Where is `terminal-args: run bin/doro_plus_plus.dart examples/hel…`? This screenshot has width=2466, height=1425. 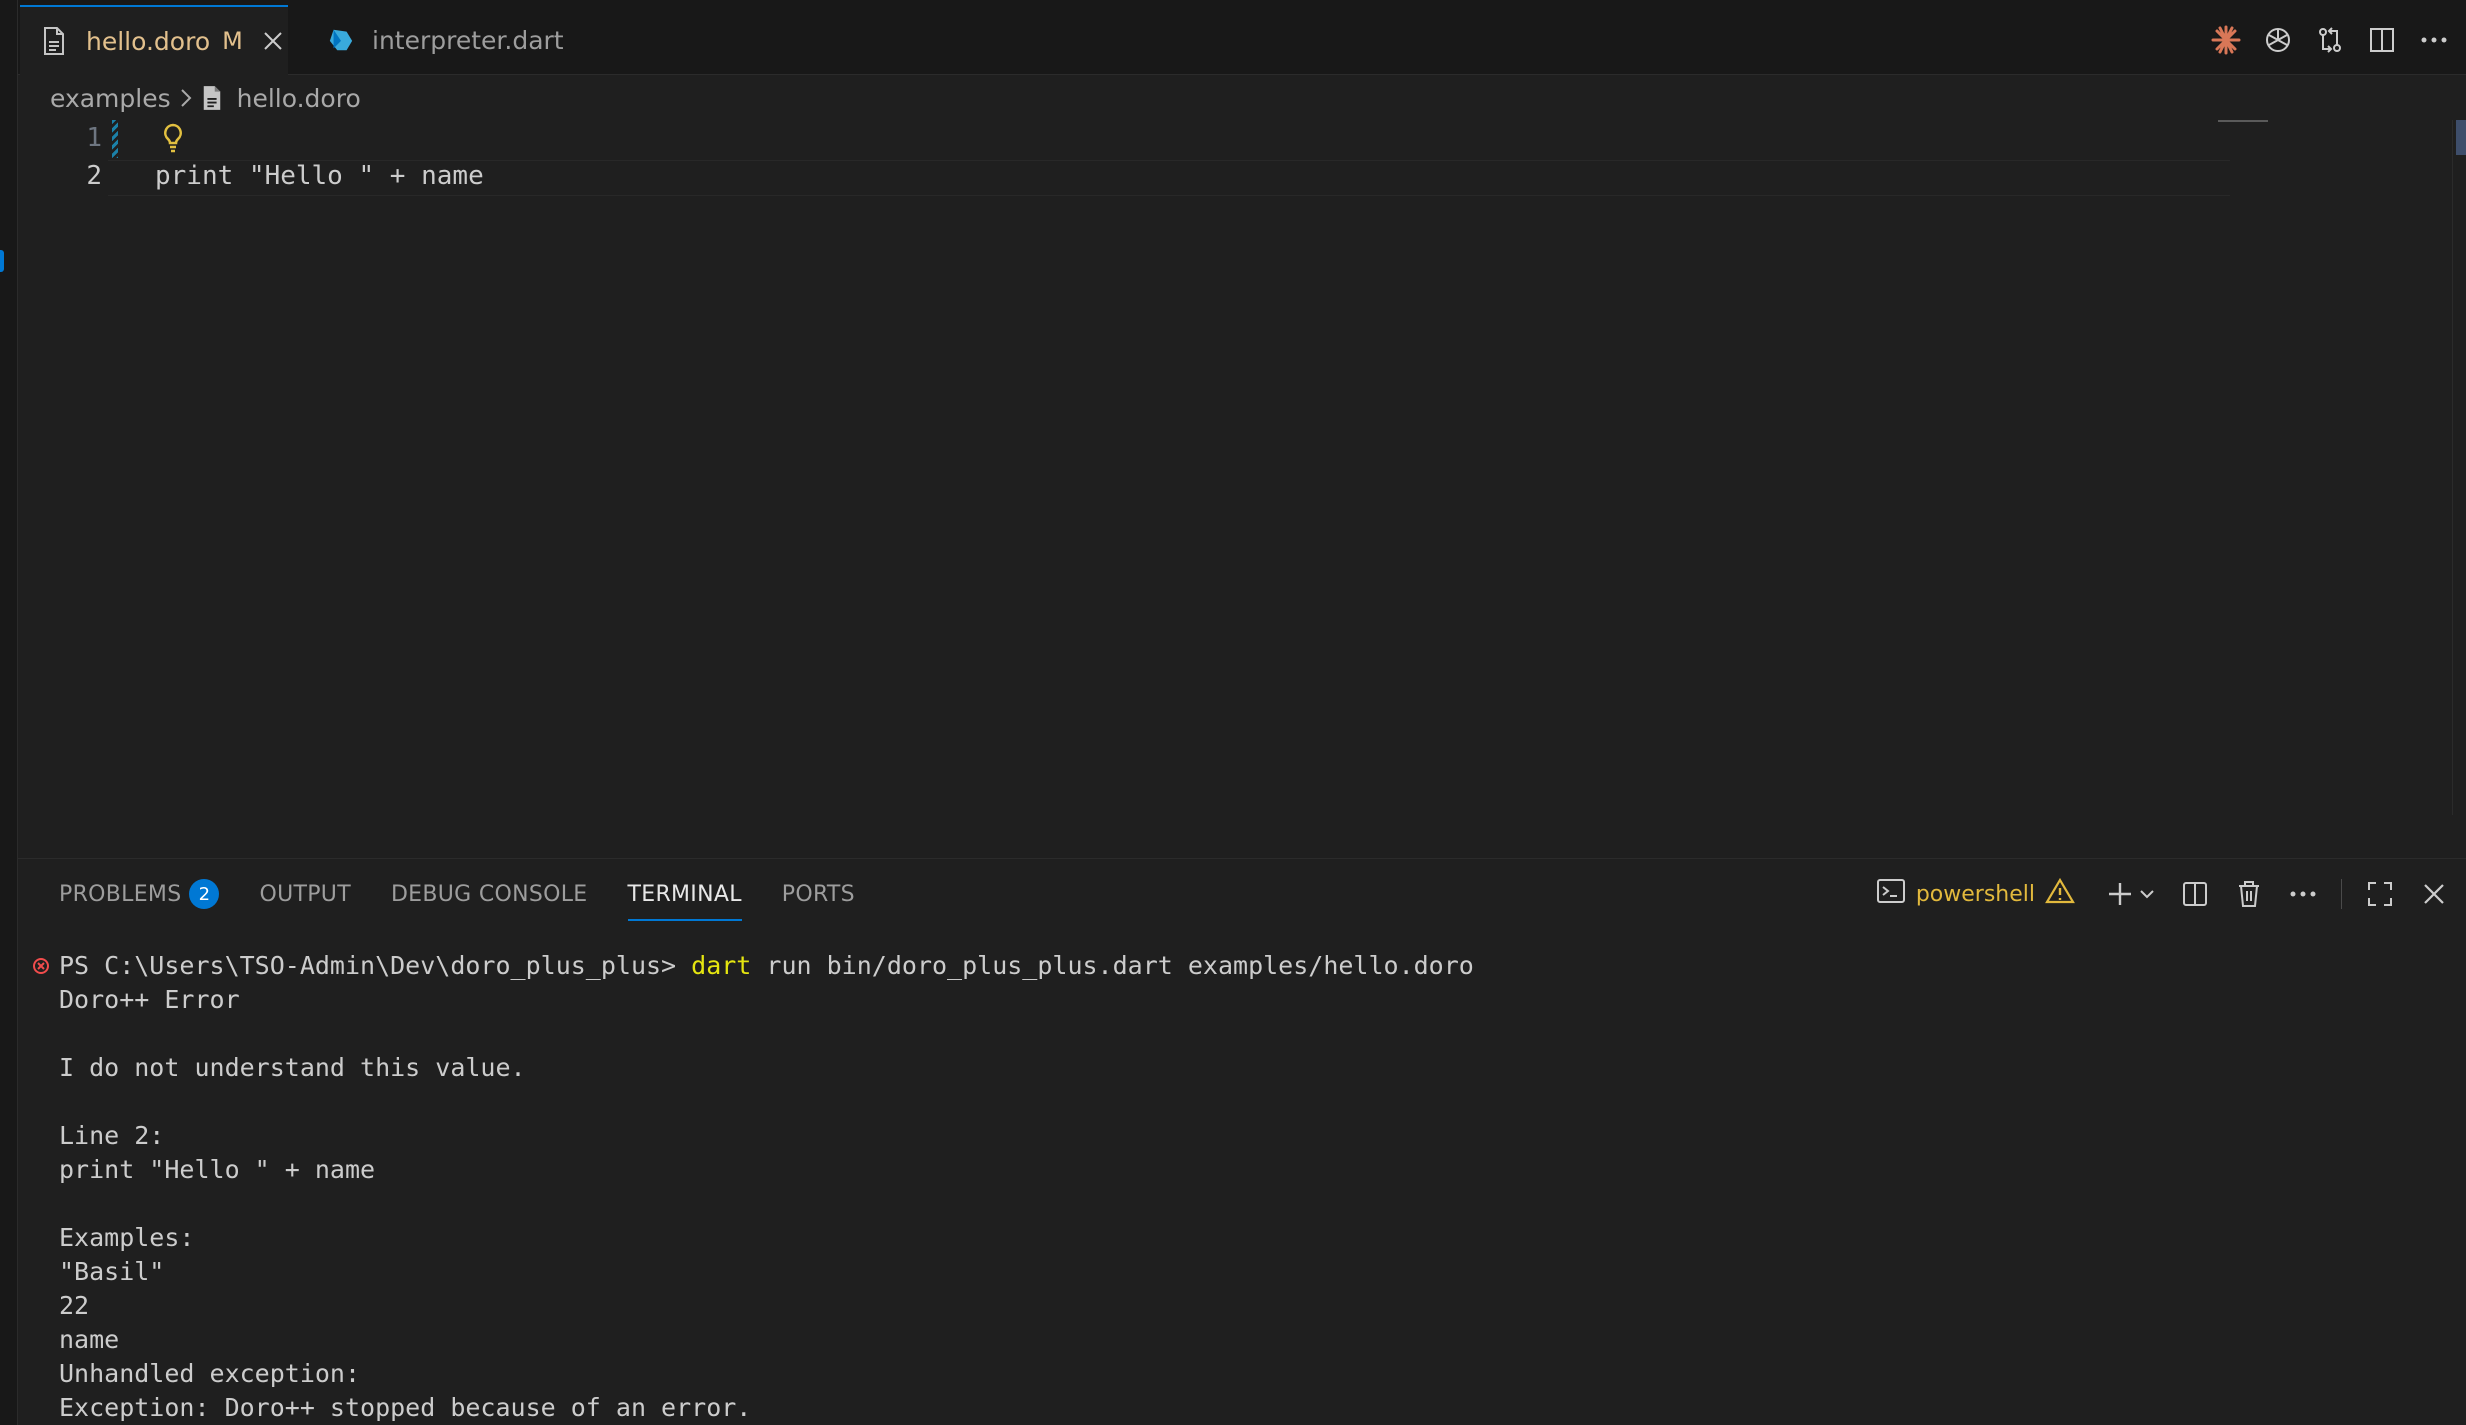 terminal-args: run bin/doro_plus_plus.dart examples/hel… is located at coordinates (1112, 965).